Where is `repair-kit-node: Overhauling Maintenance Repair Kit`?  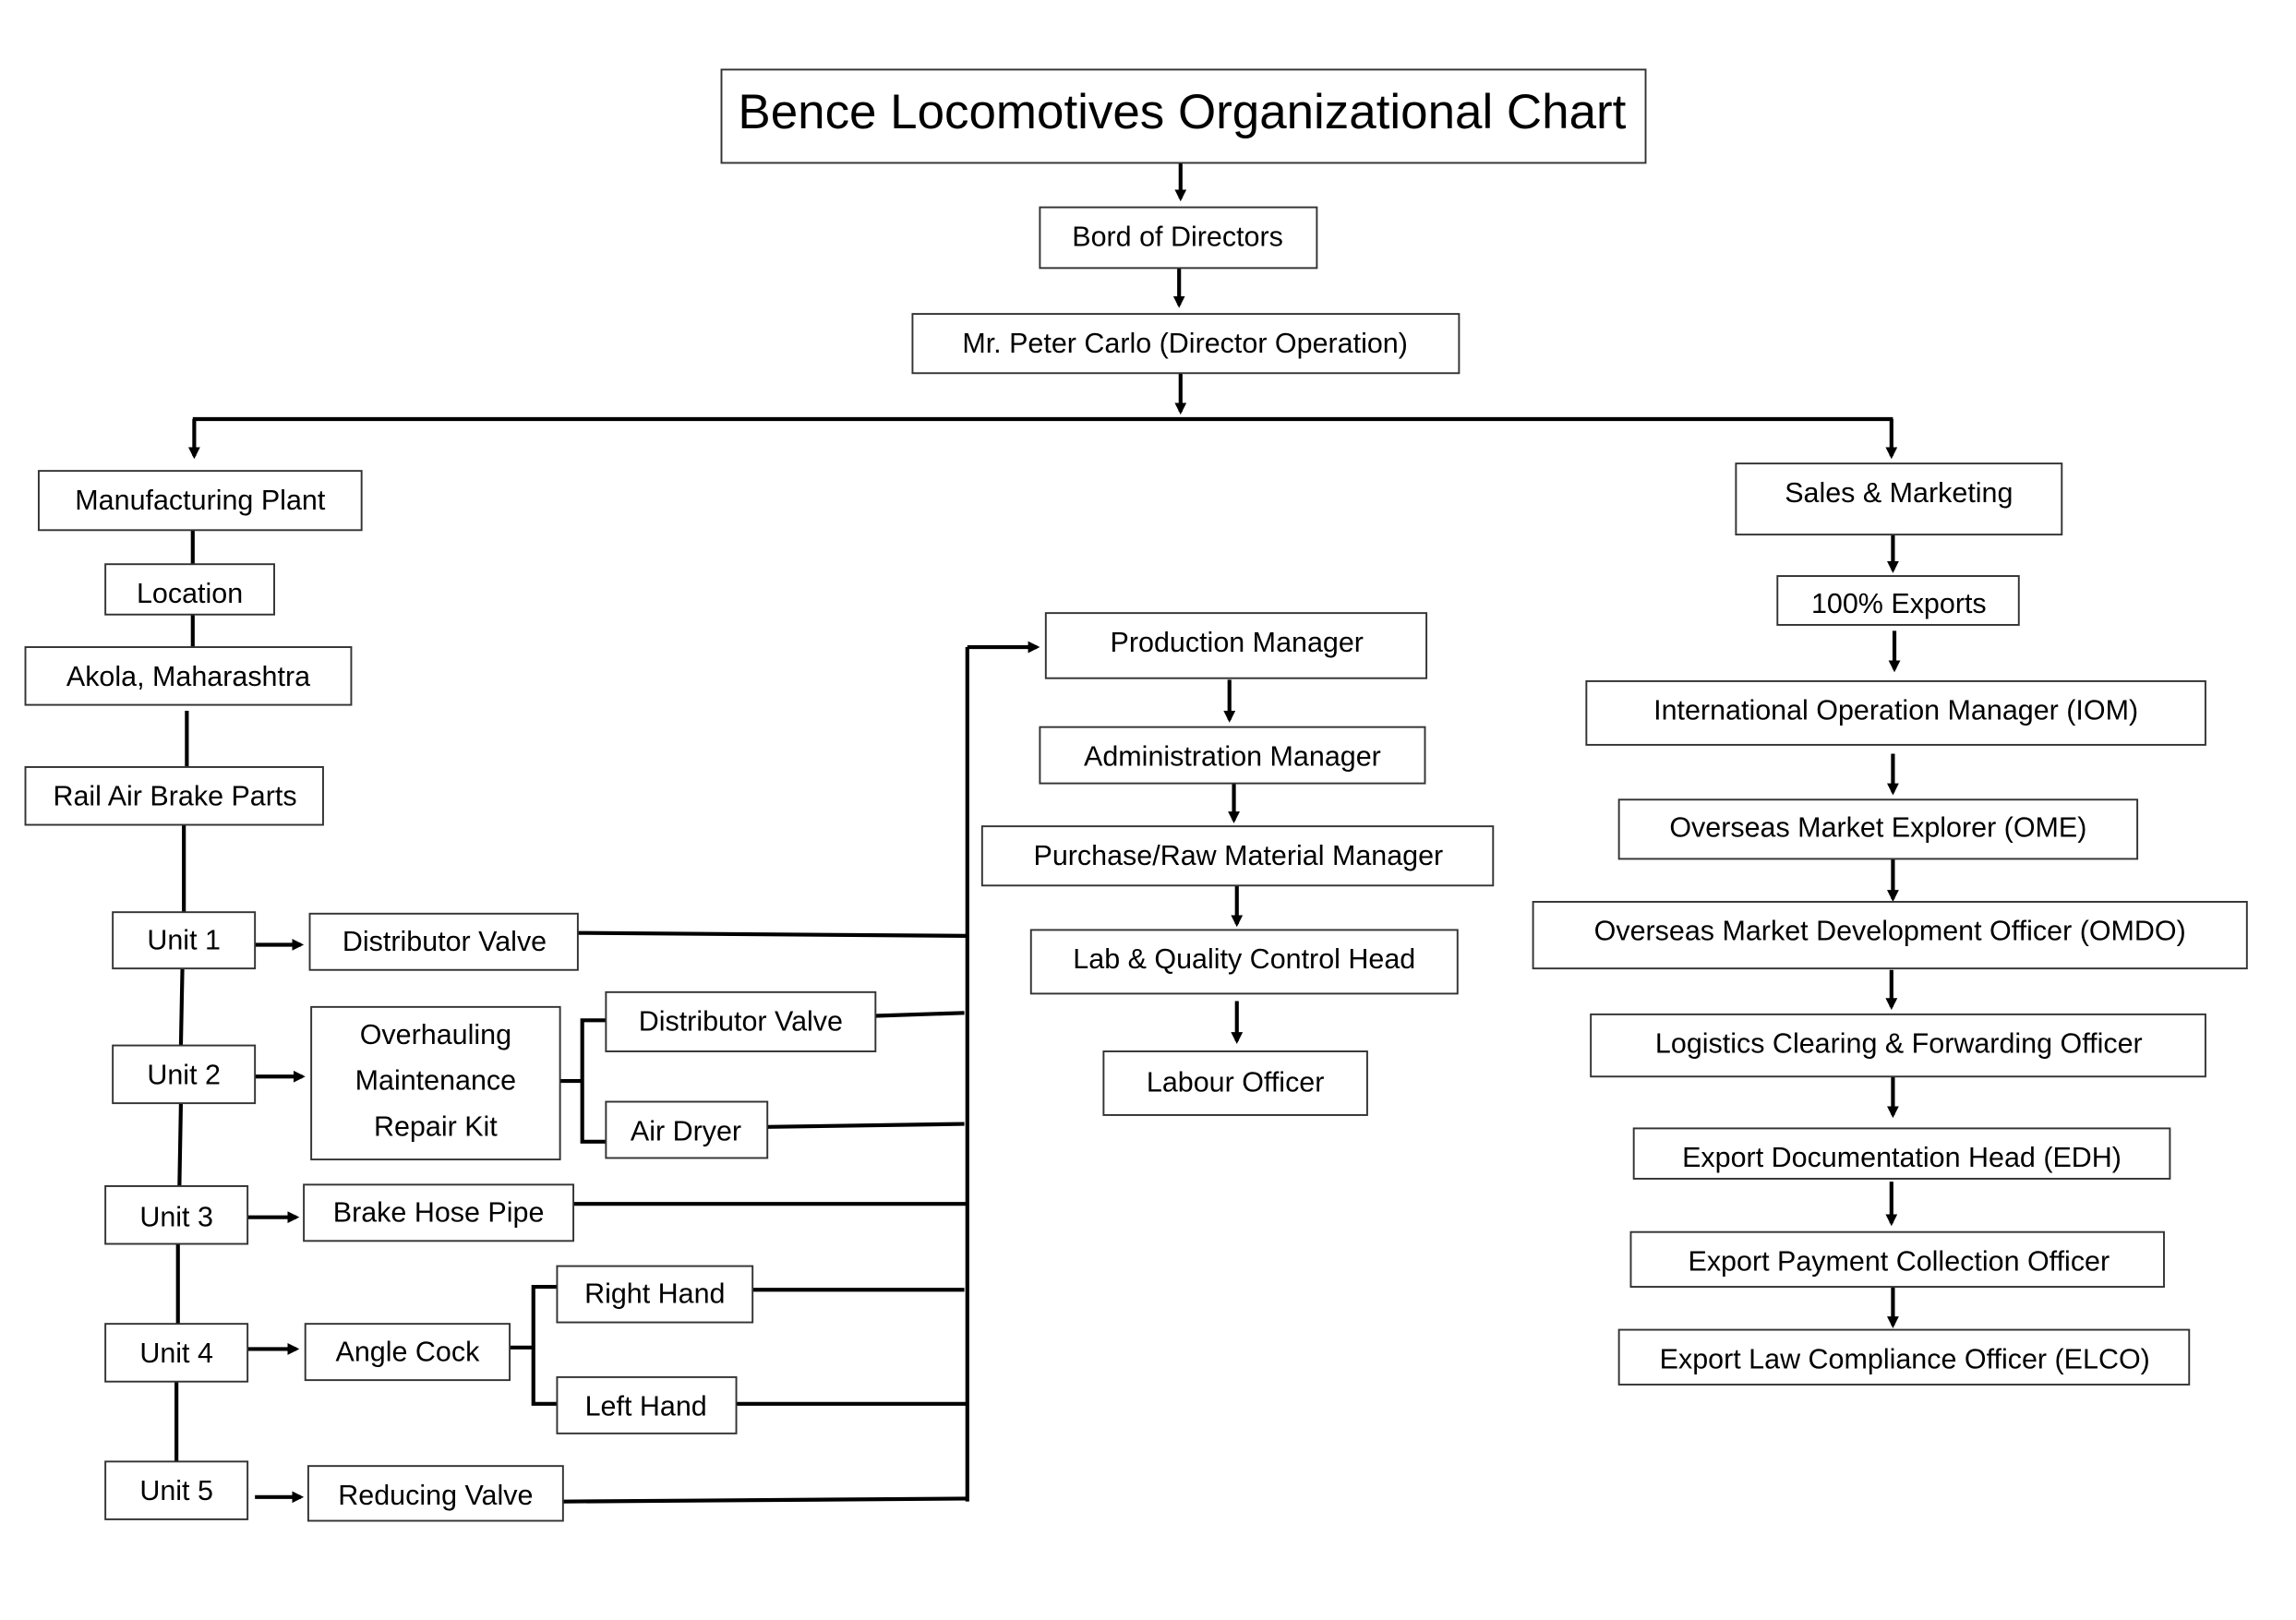 repair-kit-node: Overhauling Maintenance Repair Kit is located at coordinates (435, 1083).